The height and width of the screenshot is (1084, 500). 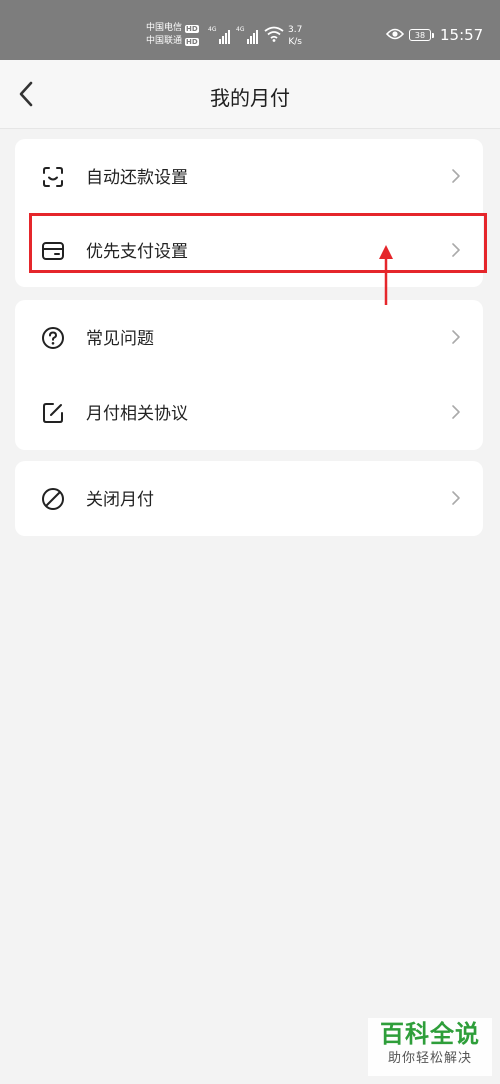 I want to click on agreements-label: 月付相关协议, so click(x=137, y=414).